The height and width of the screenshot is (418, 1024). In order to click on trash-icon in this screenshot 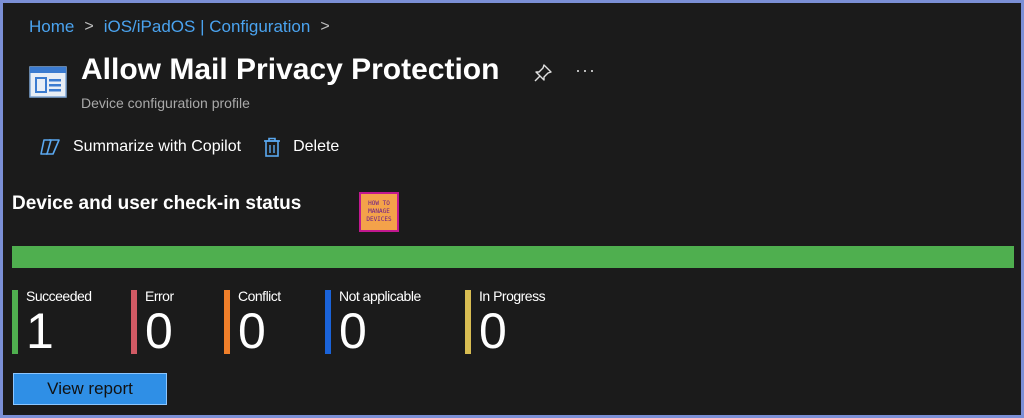, I will do `click(272, 147)`.